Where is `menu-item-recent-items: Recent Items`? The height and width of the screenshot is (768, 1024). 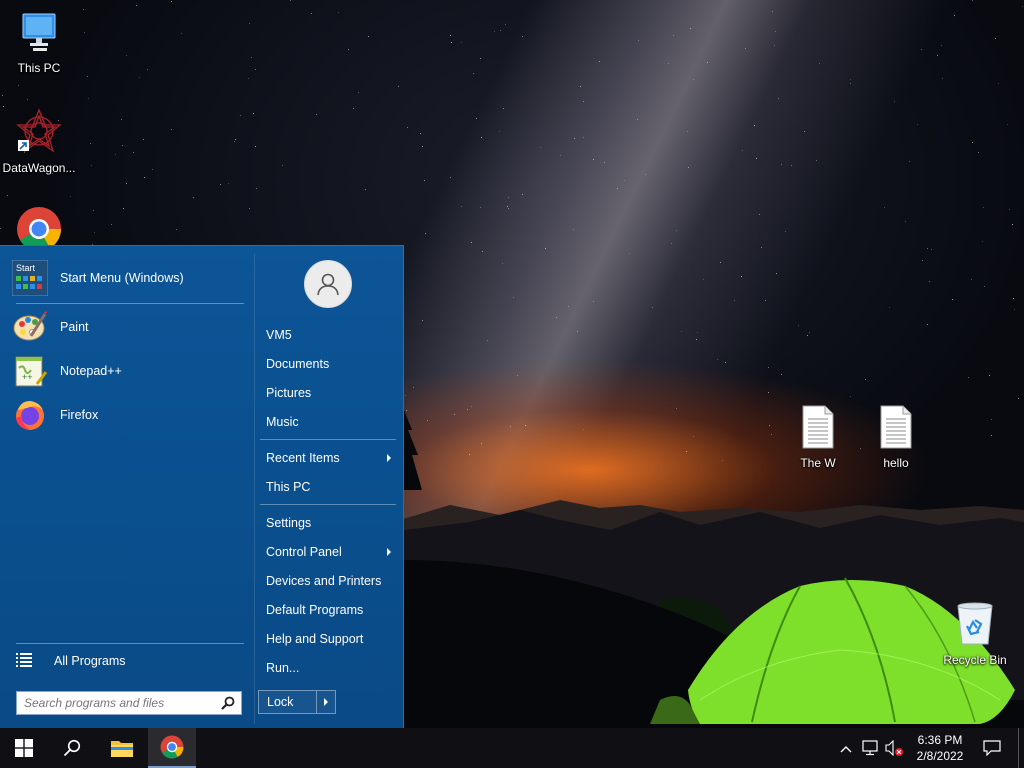
menu-item-recent-items: Recent Items is located at coordinates (329, 458).